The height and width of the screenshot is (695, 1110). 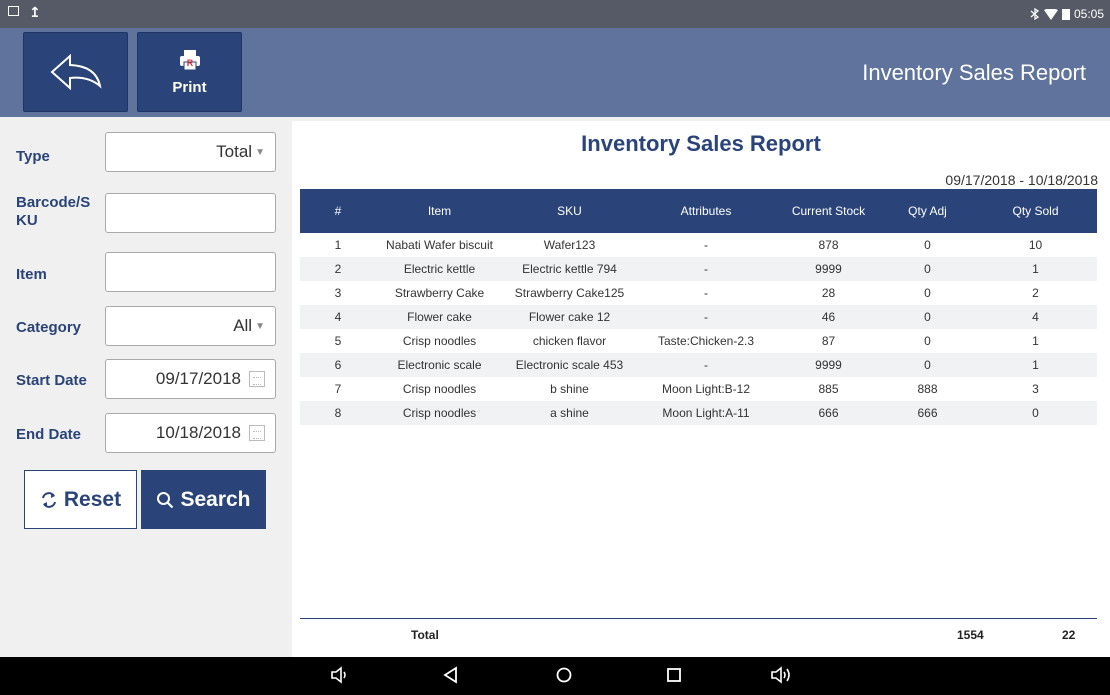 What do you see at coordinates (706, 211) in the screenshot?
I see `column-header: Attributes` at bounding box center [706, 211].